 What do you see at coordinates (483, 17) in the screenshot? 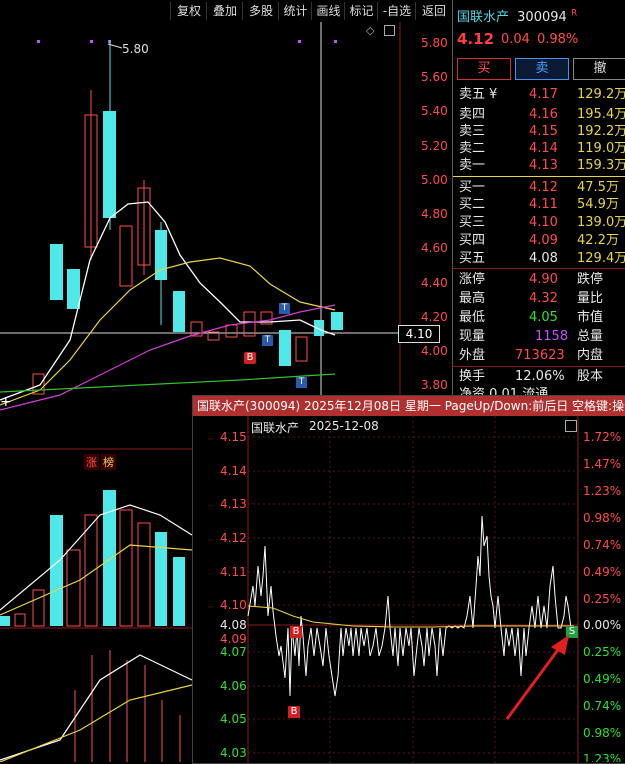
I see `stock-name: 国联水产` at bounding box center [483, 17].